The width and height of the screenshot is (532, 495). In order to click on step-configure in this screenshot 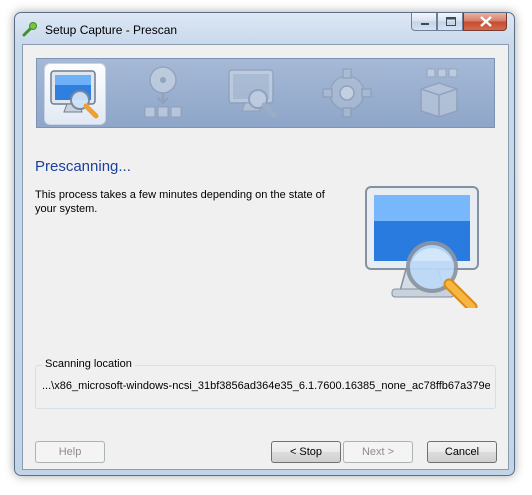, I will do `click(348, 94)`.